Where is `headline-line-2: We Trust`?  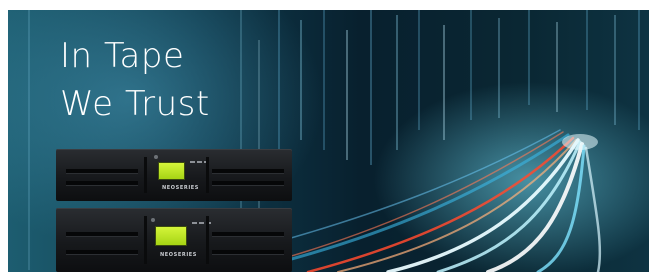 headline-line-2: We Trust is located at coordinates (135, 104).